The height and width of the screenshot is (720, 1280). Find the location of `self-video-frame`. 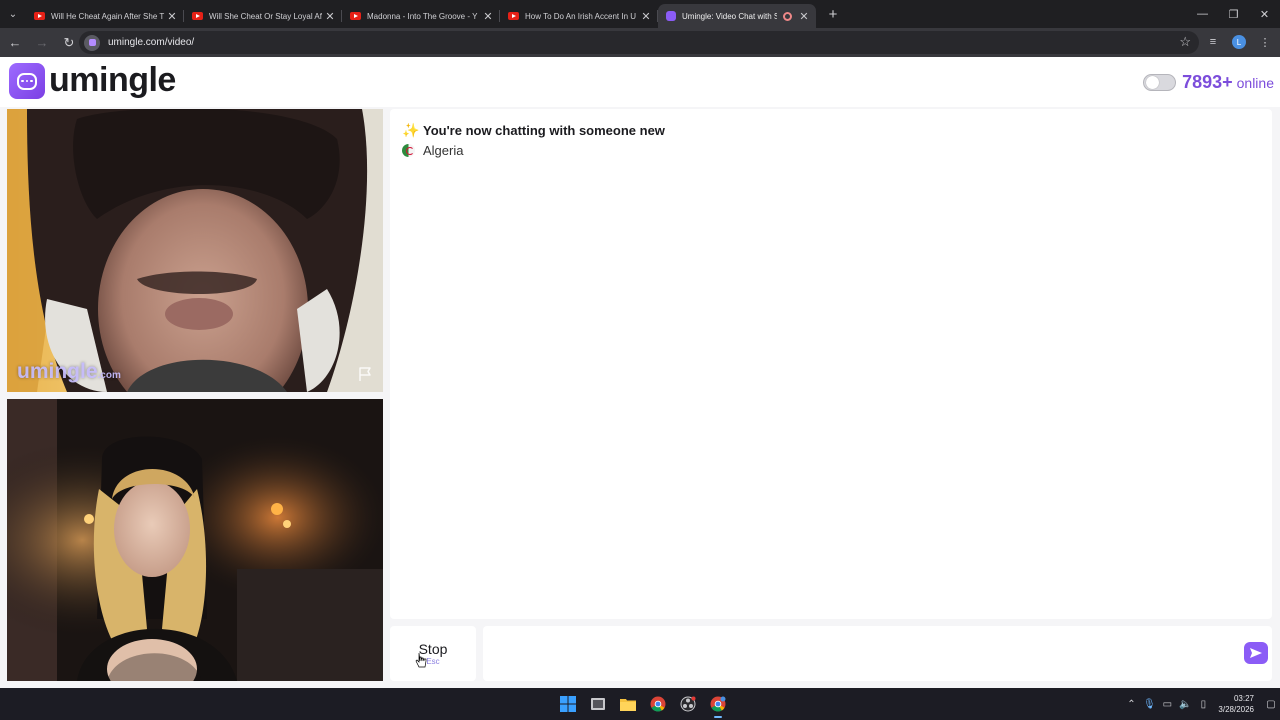

self-video-frame is located at coordinates (195, 540).